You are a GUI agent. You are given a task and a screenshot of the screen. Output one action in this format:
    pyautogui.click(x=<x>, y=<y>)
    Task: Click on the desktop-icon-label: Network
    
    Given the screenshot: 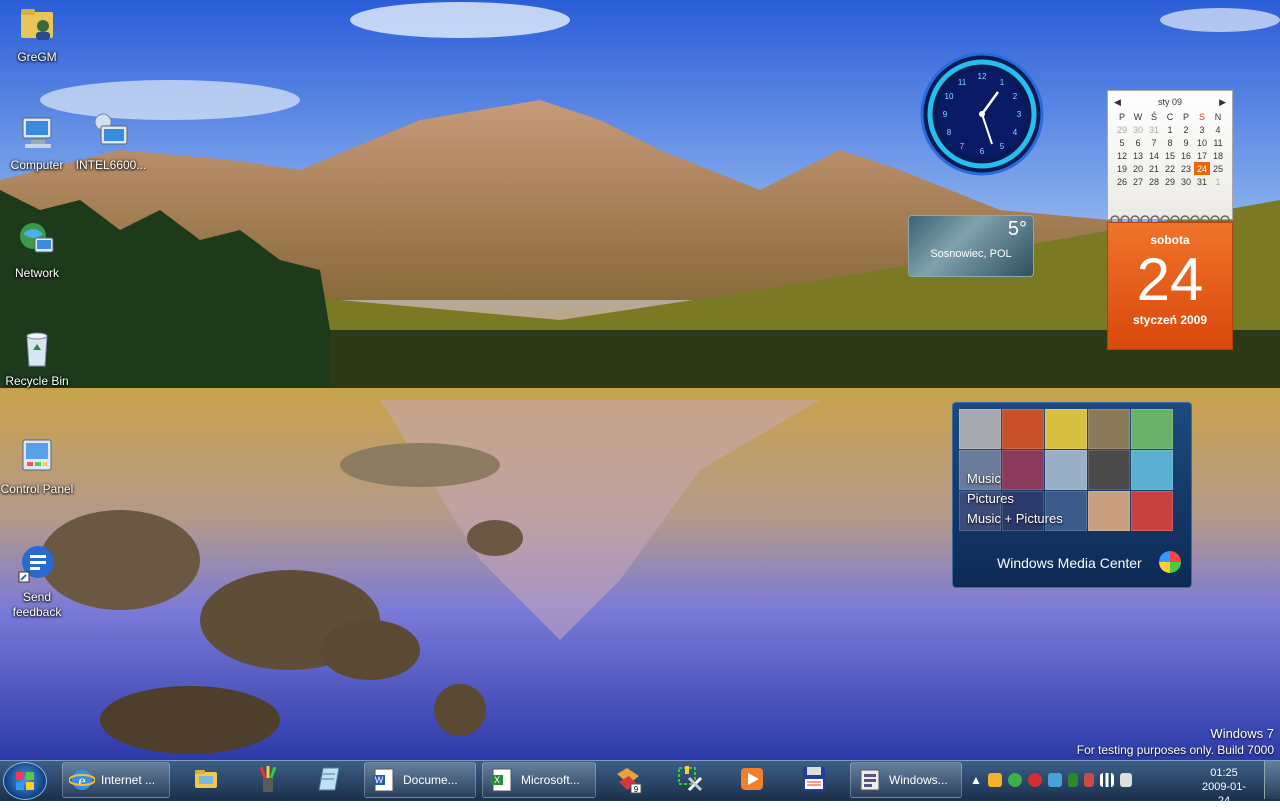 What is the action you would take?
    pyautogui.click(x=36, y=273)
    